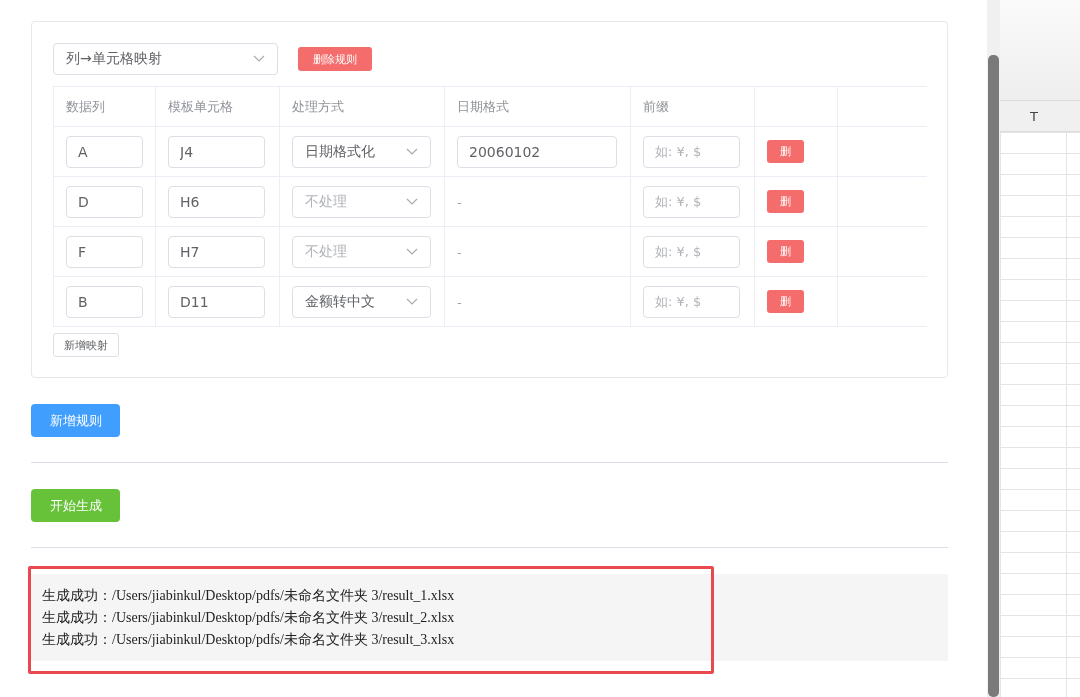  What do you see at coordinates (361, 301) in the screenshot?
I see `method-select: 金额转中文` at bounding box center [361, 301].